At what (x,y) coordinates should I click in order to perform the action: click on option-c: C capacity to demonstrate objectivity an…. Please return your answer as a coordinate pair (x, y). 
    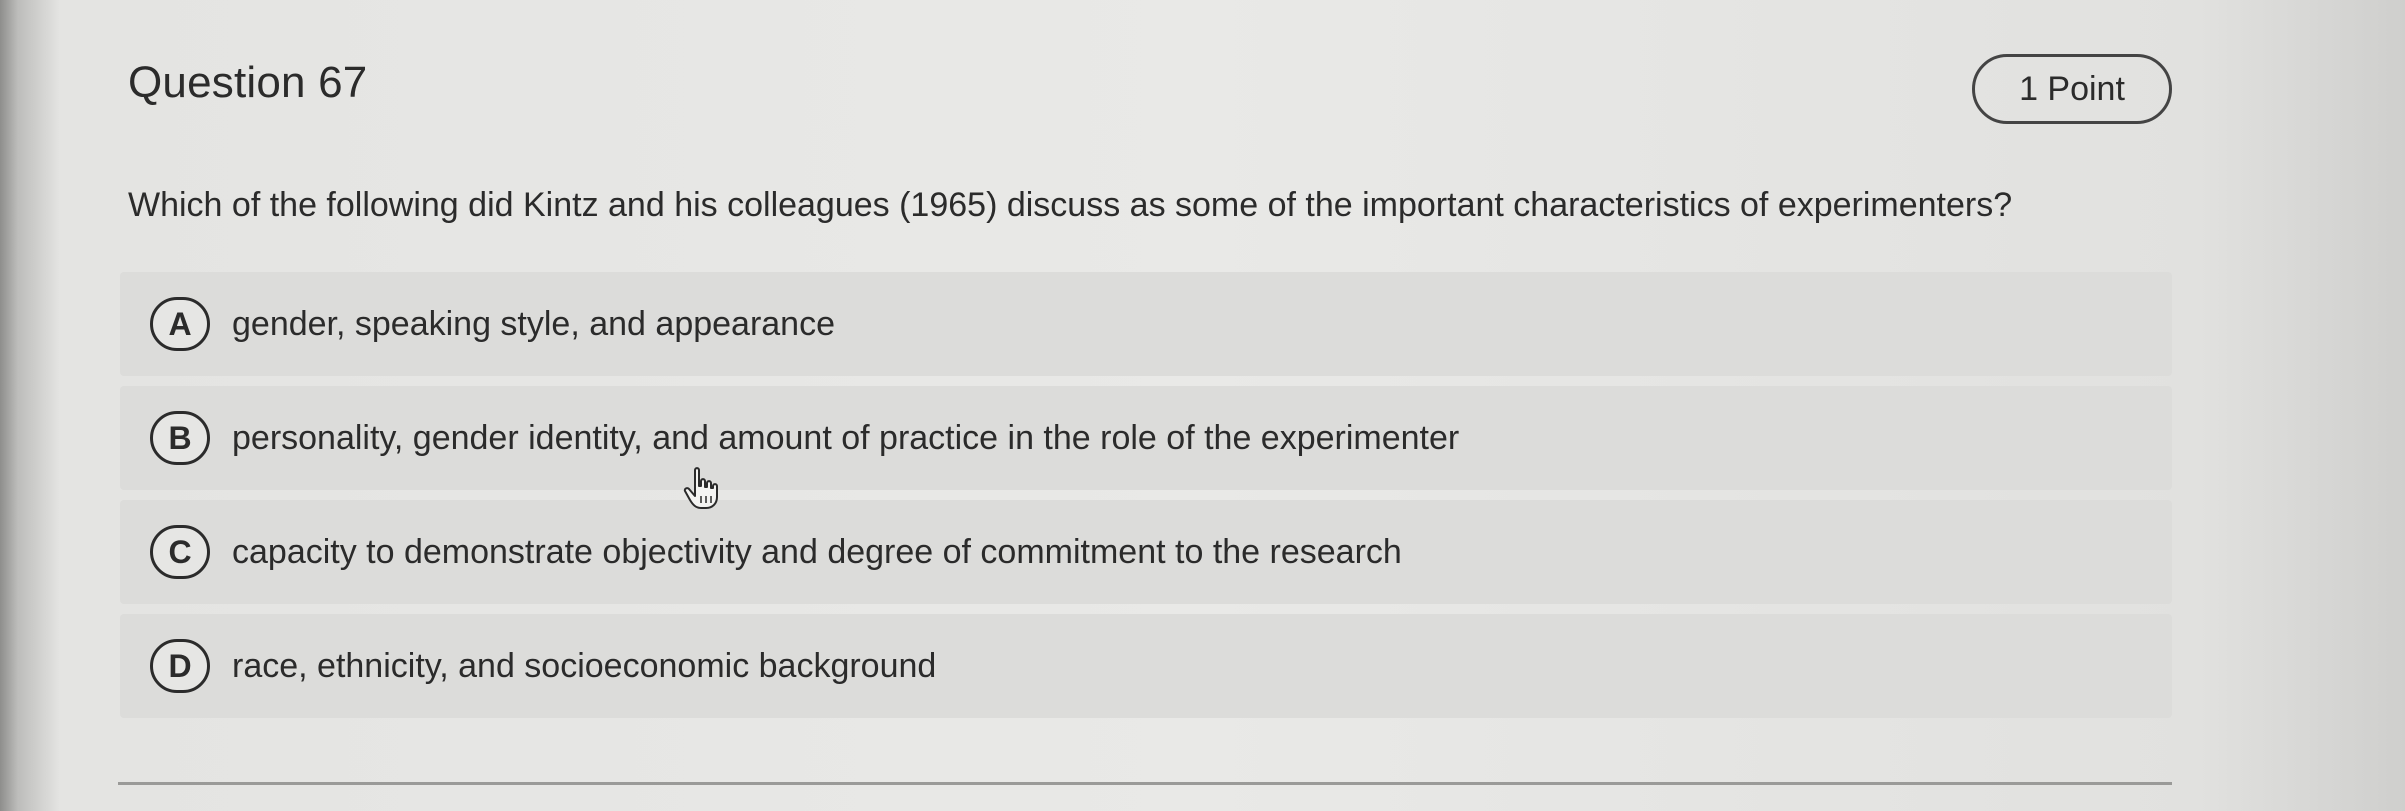
    Looking at the image, I should click on (1146, 552).